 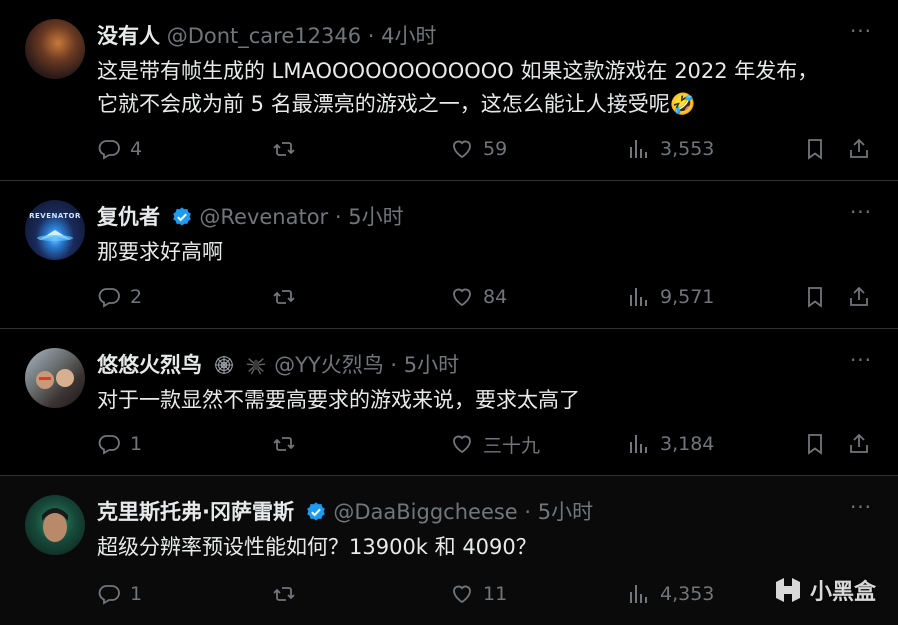 I want to click on like-button: 11, so click(x=478, y=594).